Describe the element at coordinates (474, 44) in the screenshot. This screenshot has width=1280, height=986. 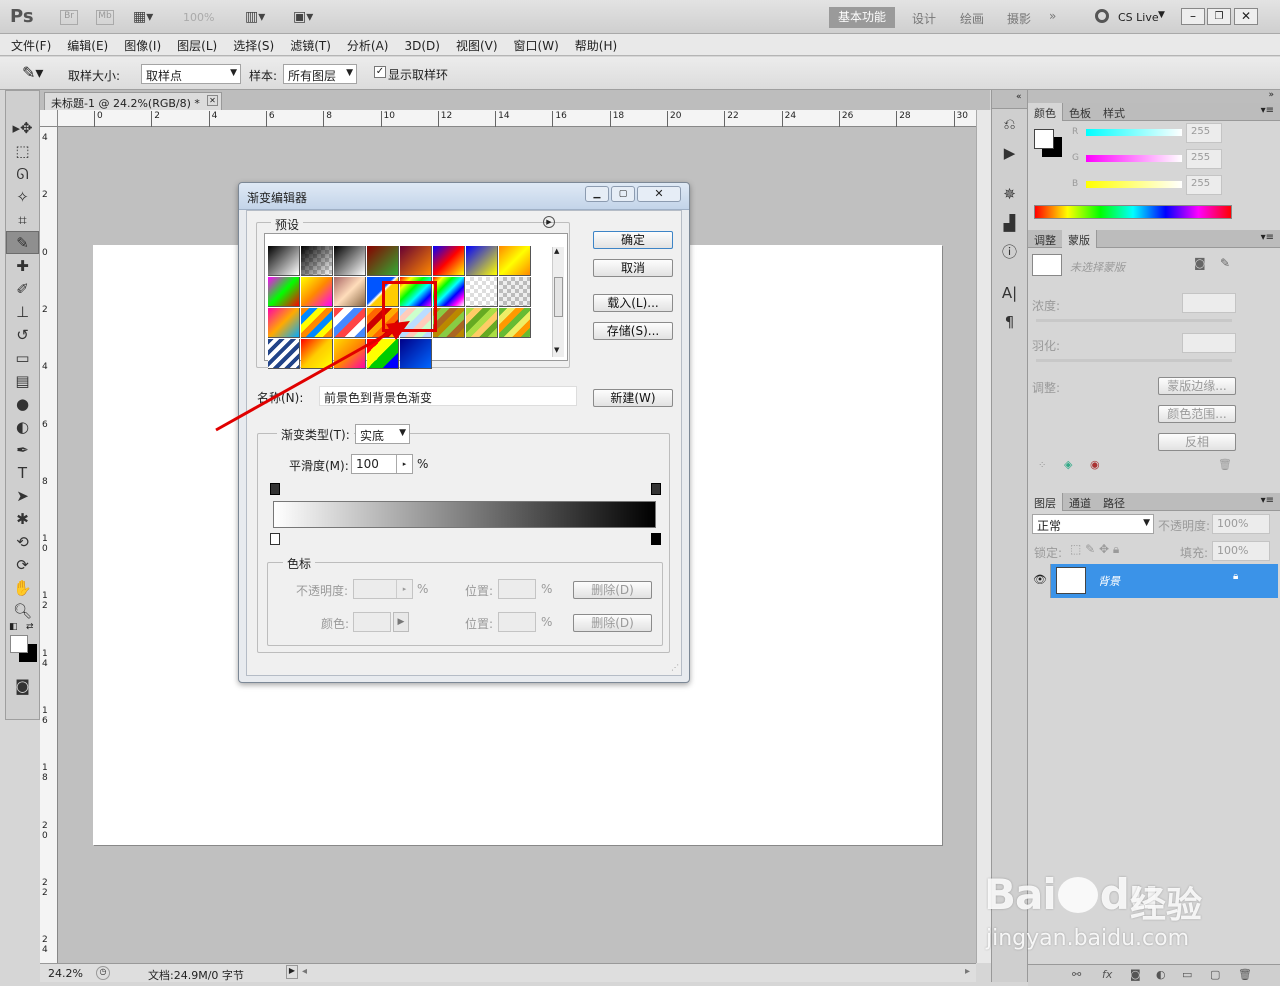
I see `menu-view: 视图(V)` at that location.